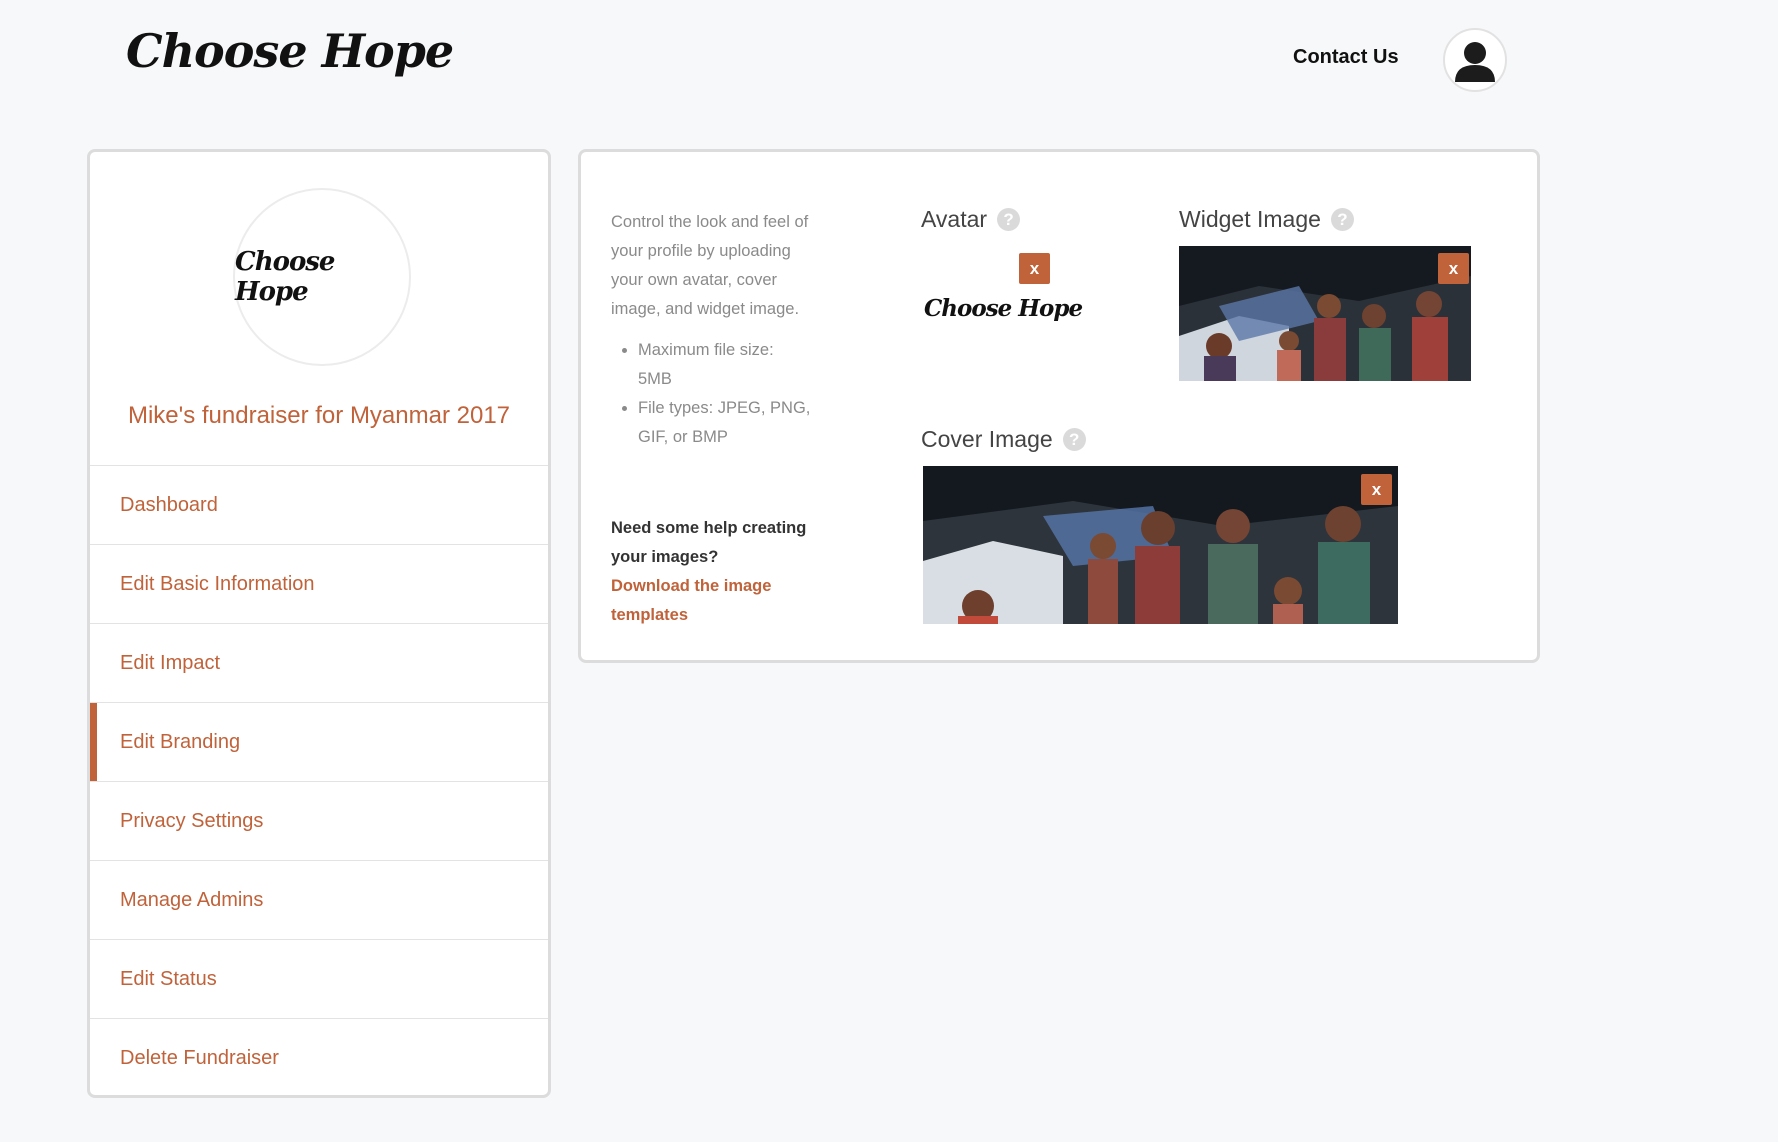  I want to click on sidebar-item-label: Edit Basic Information, so click(217, 583).